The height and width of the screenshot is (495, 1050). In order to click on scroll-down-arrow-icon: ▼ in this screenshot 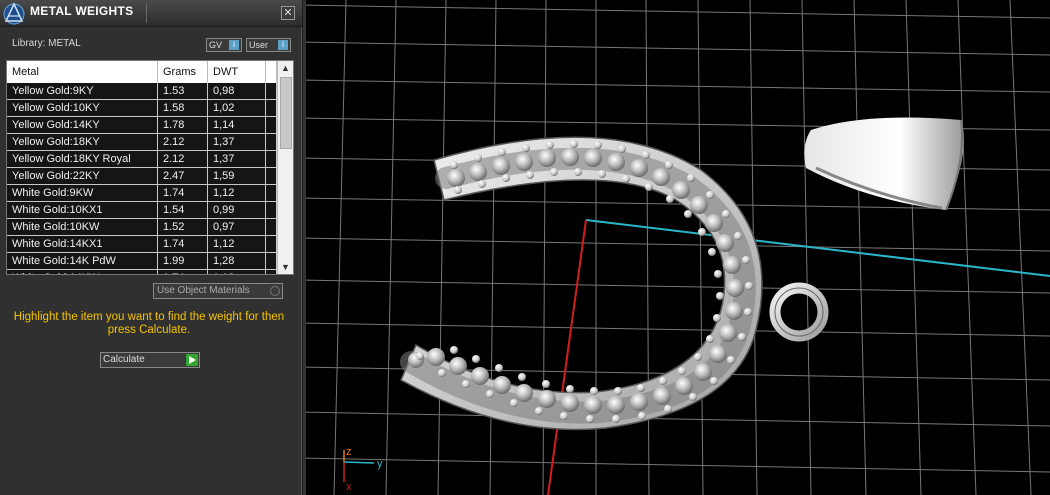, I will do `click(285, 267)`.